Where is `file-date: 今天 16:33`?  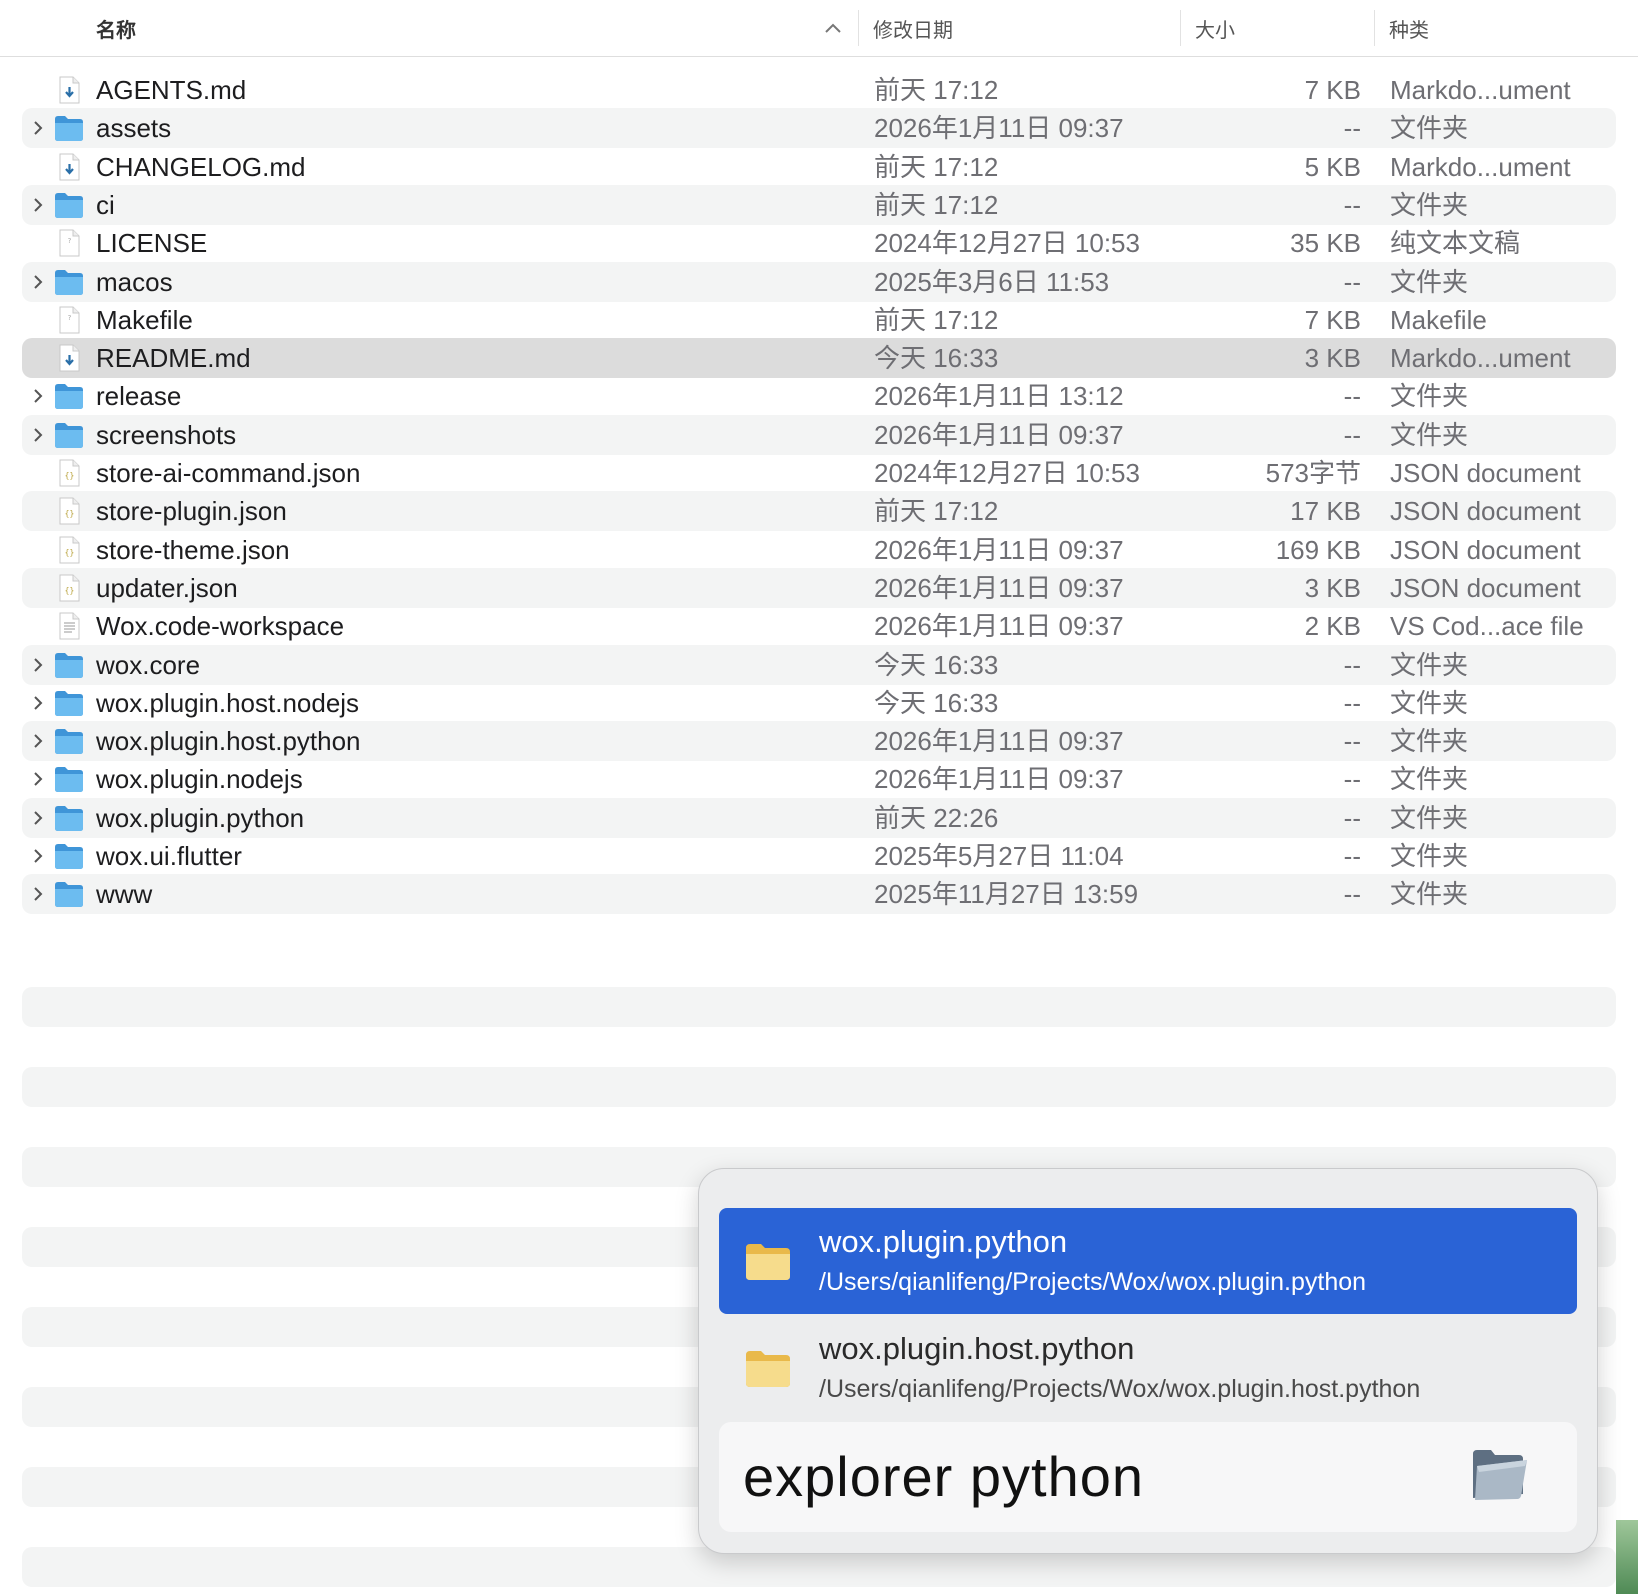 file-date: 今天 16:33 is located at coordinates (936, 664).